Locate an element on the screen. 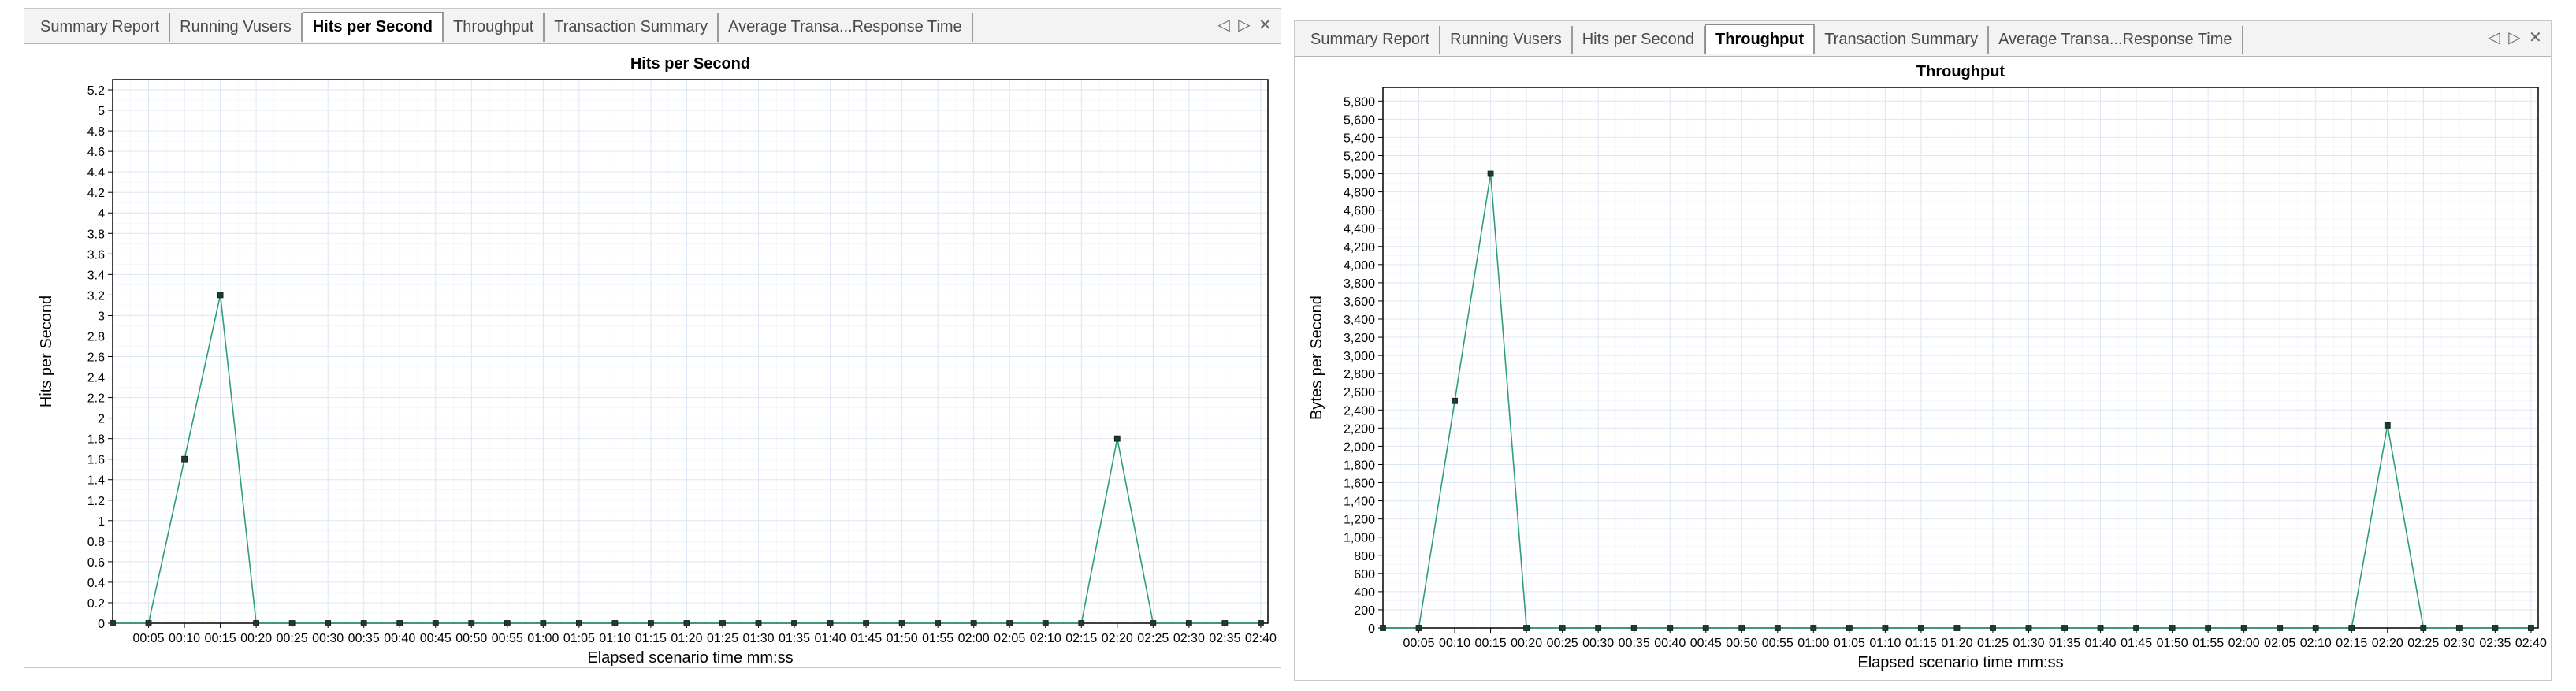  x-tick-label: 00:50 is located at coordinates (1741, 643).